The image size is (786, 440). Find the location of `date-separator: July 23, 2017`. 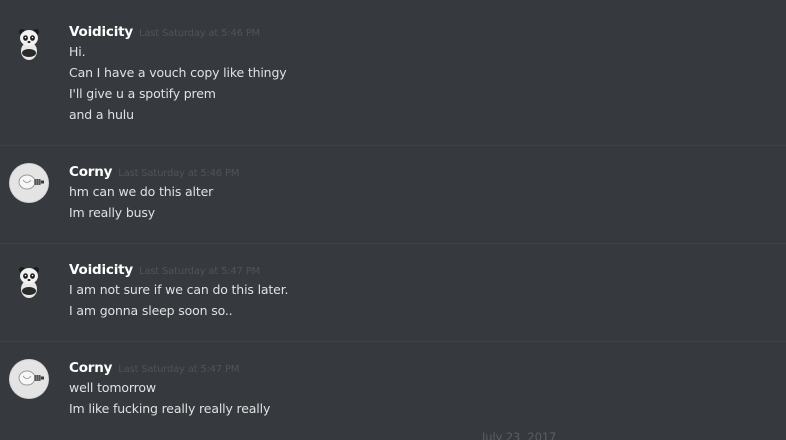

date-separator: July 23, 2017 is located at coordinates (519, 435).